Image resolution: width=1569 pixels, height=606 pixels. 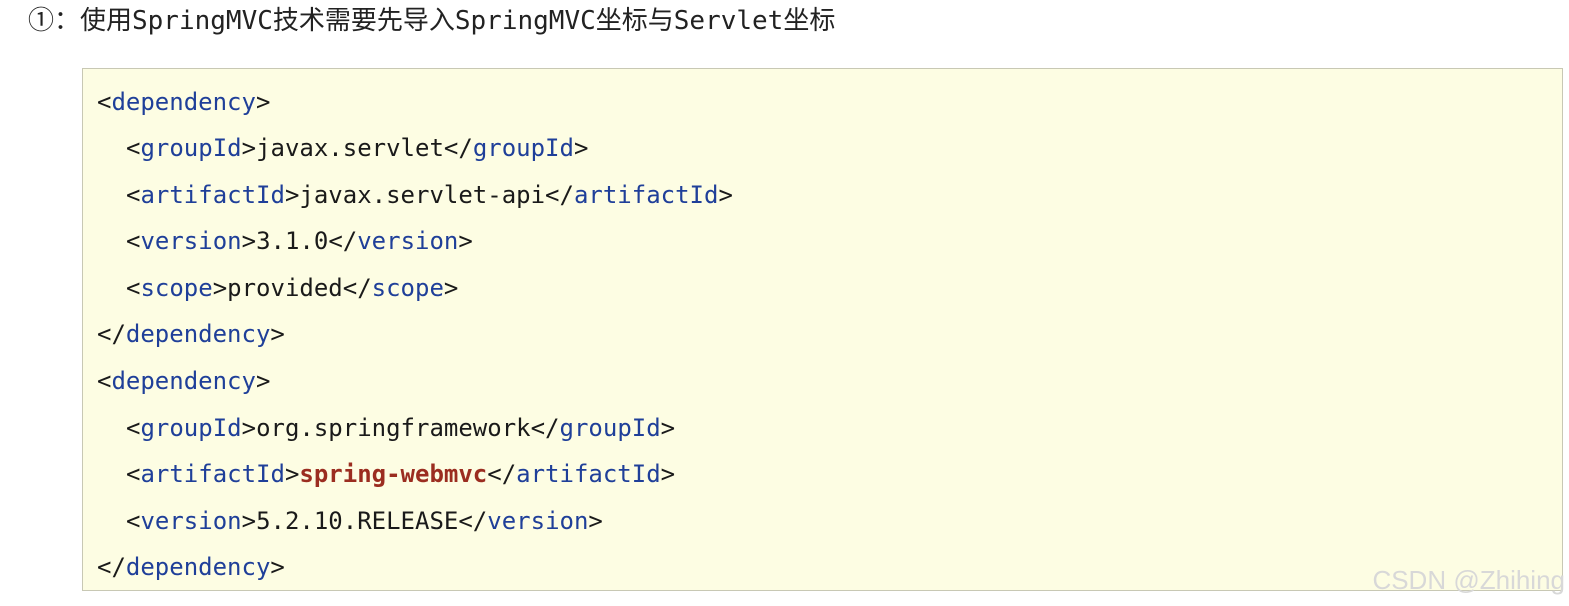 I want to click on version-value: 5.2.10.RELEASE, so click(x=357, y=521).